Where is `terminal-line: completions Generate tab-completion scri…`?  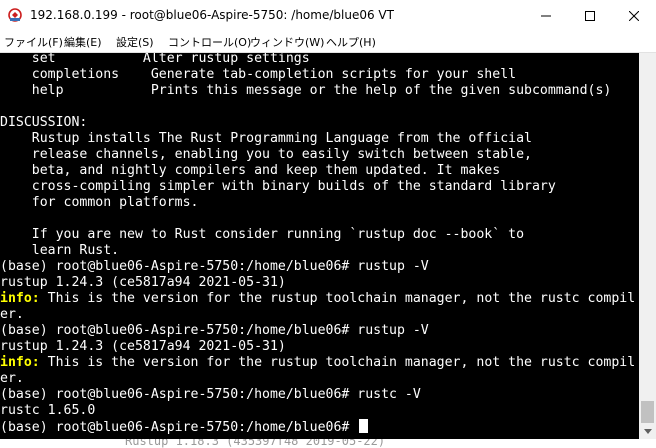 terminal-line: completions Generate tab-completion scri… is located at coordinates (258, 75).